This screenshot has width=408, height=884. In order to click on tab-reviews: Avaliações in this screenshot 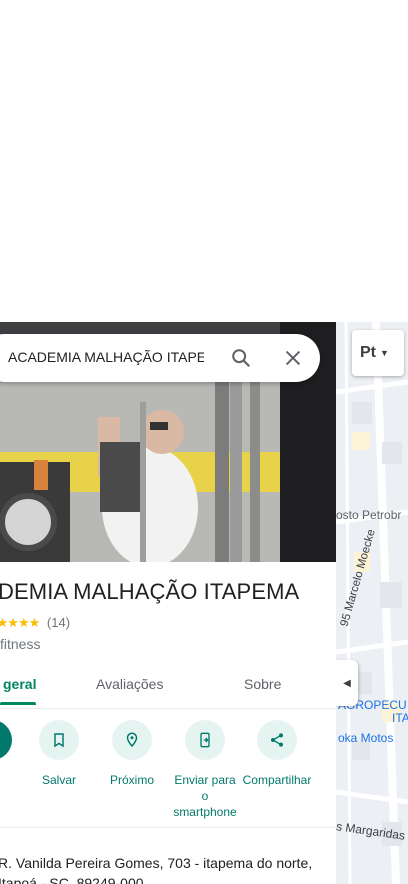, I will do `click(129, 684)`.